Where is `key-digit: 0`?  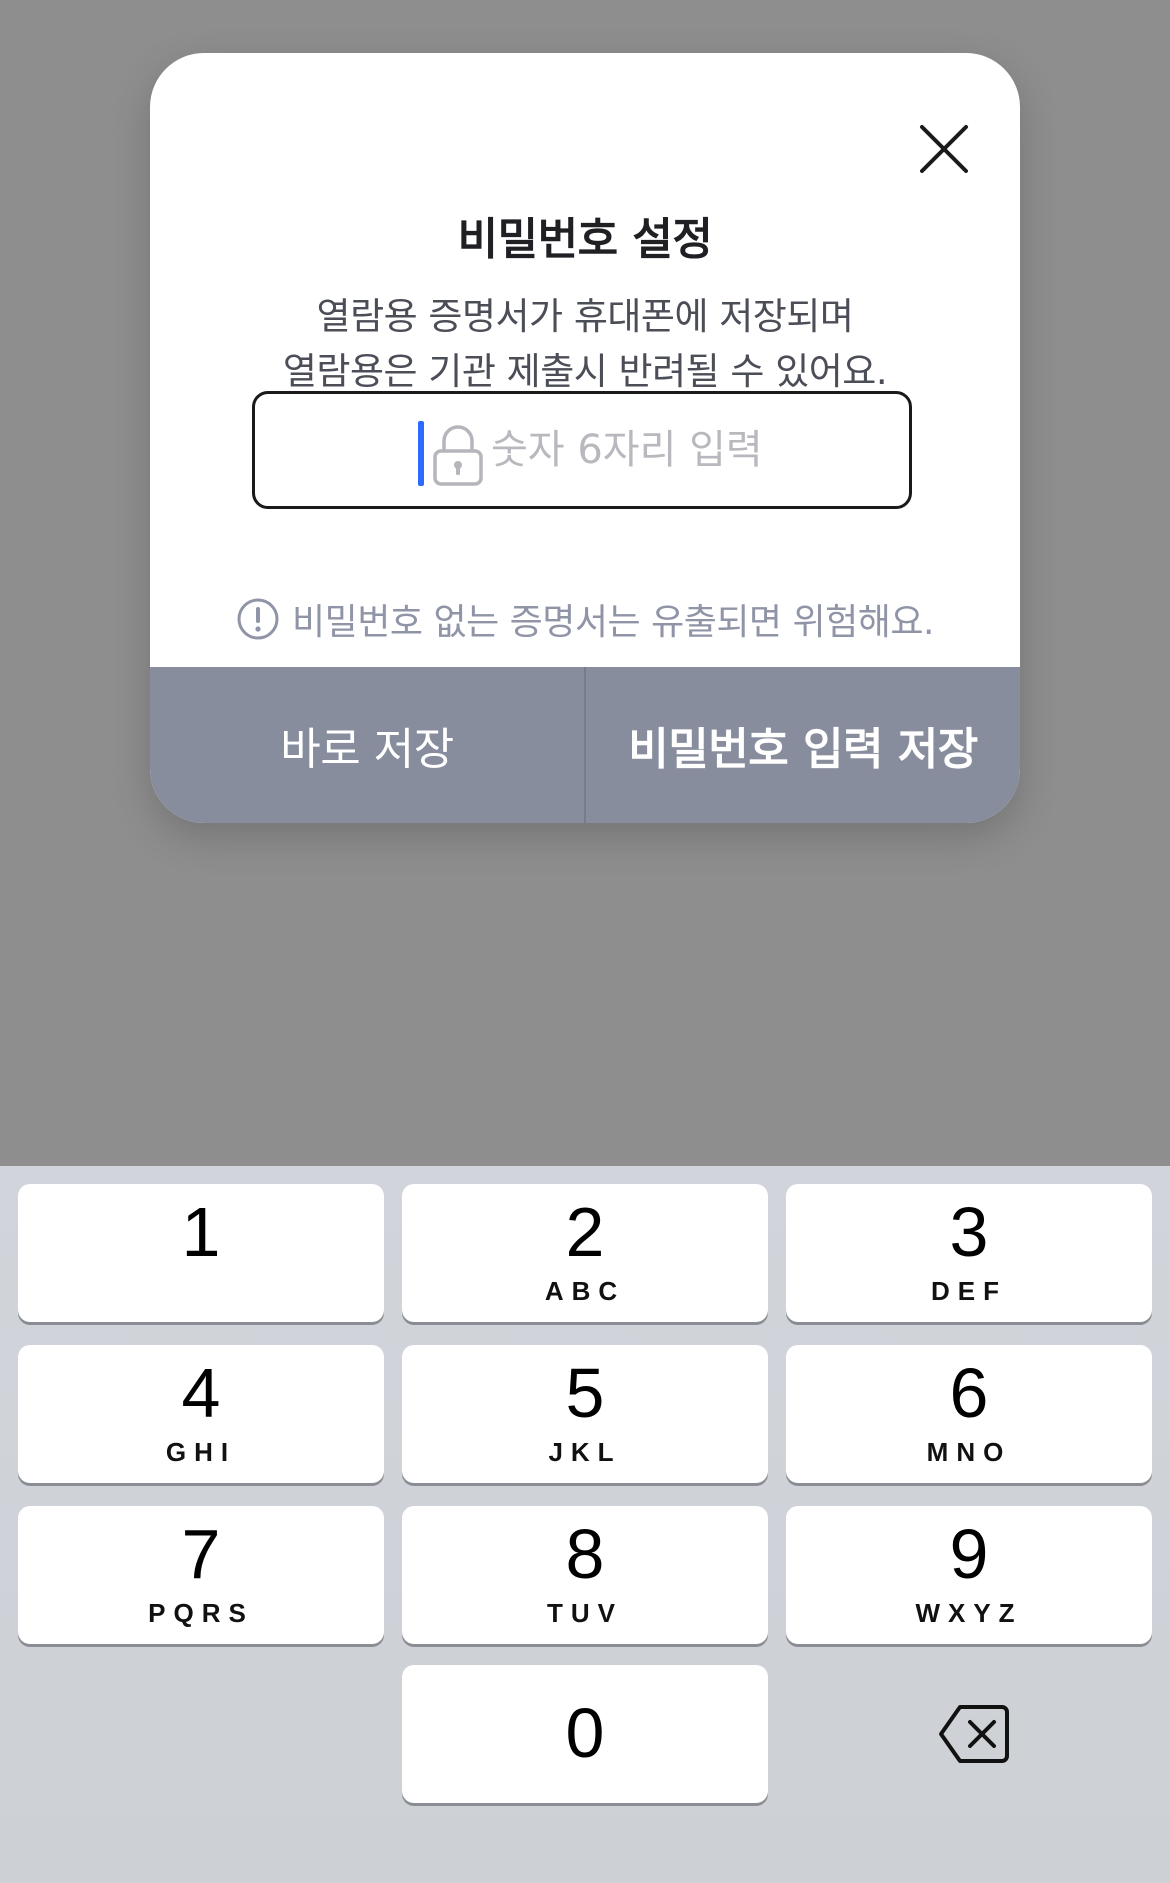 key-digit: 0 is located at coordinates (585, 1733).